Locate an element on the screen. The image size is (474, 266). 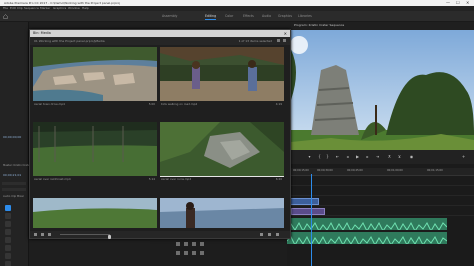
type-tool-icon is located at coordinates (8, 263).